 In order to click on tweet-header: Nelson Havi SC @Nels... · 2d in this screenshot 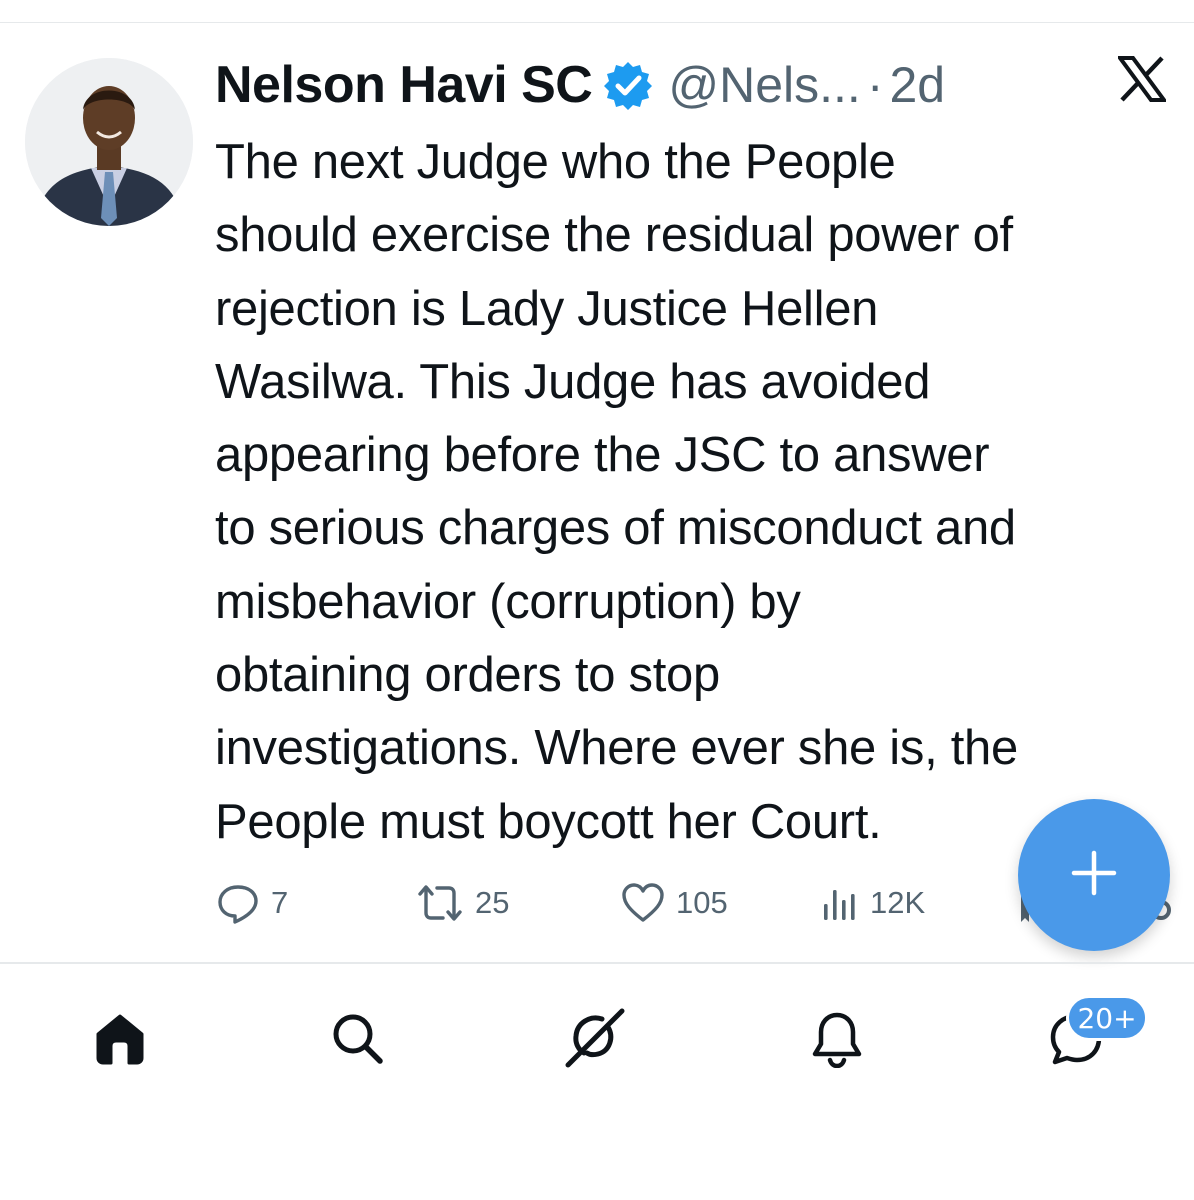, I will do `click(665, 85)`.